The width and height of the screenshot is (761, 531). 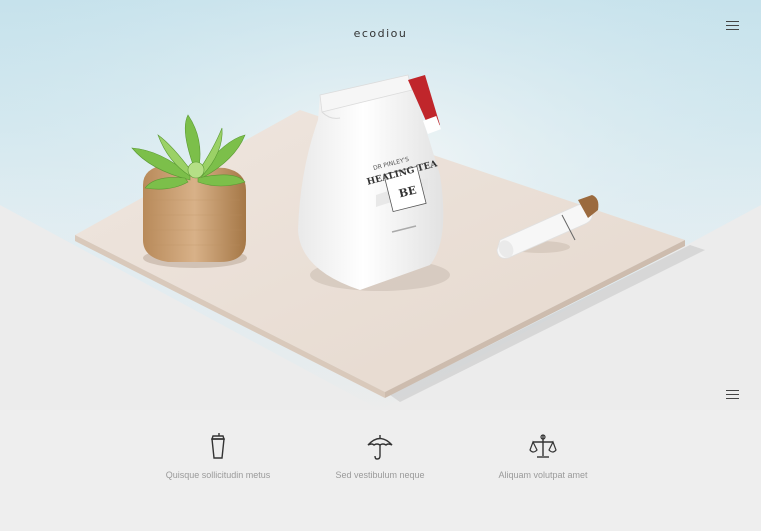 What do you see at coordinates (733, 25) in the screenshot?
I see `hamburger-menu-icon` at bounding box center [733, 25].